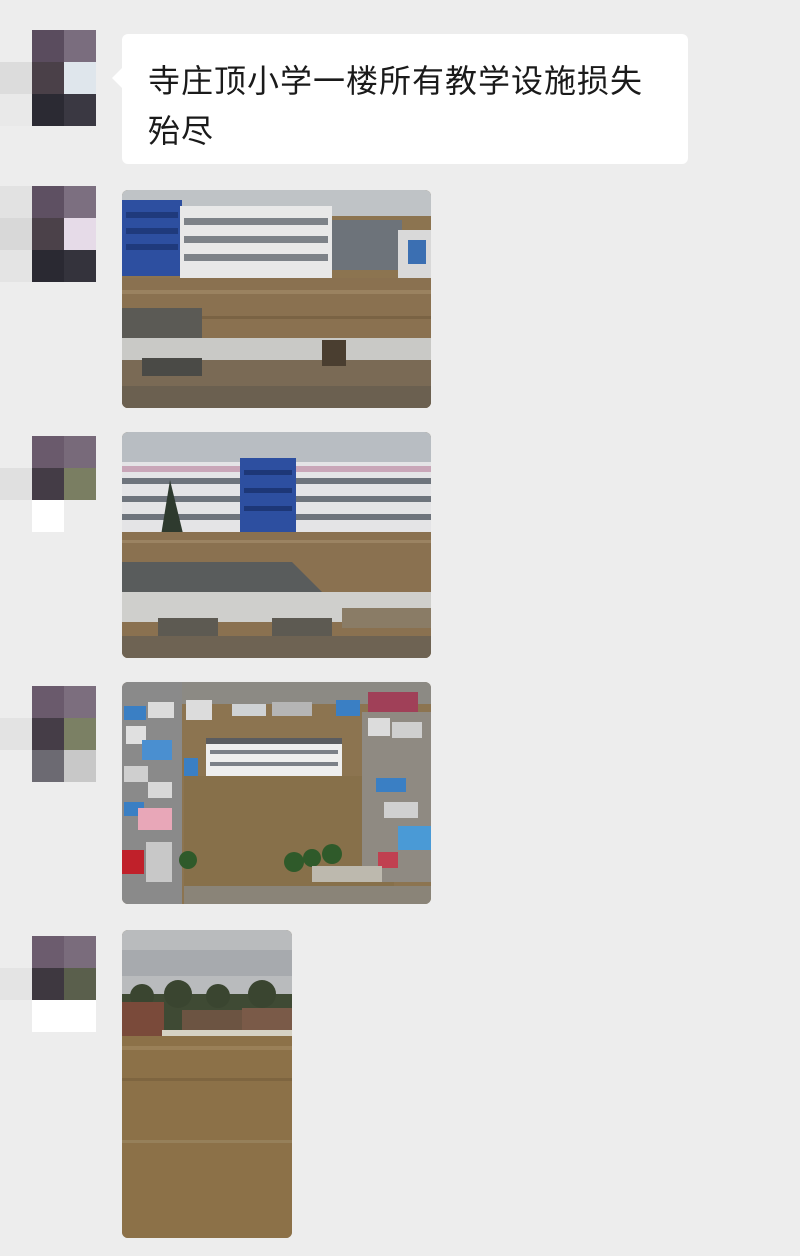 The width and height of the screenshot is (800, 1256). Describe the element at coordinates (276, 545) in the screenshot. I see `flooded-school-courtyard-photo` at that location.